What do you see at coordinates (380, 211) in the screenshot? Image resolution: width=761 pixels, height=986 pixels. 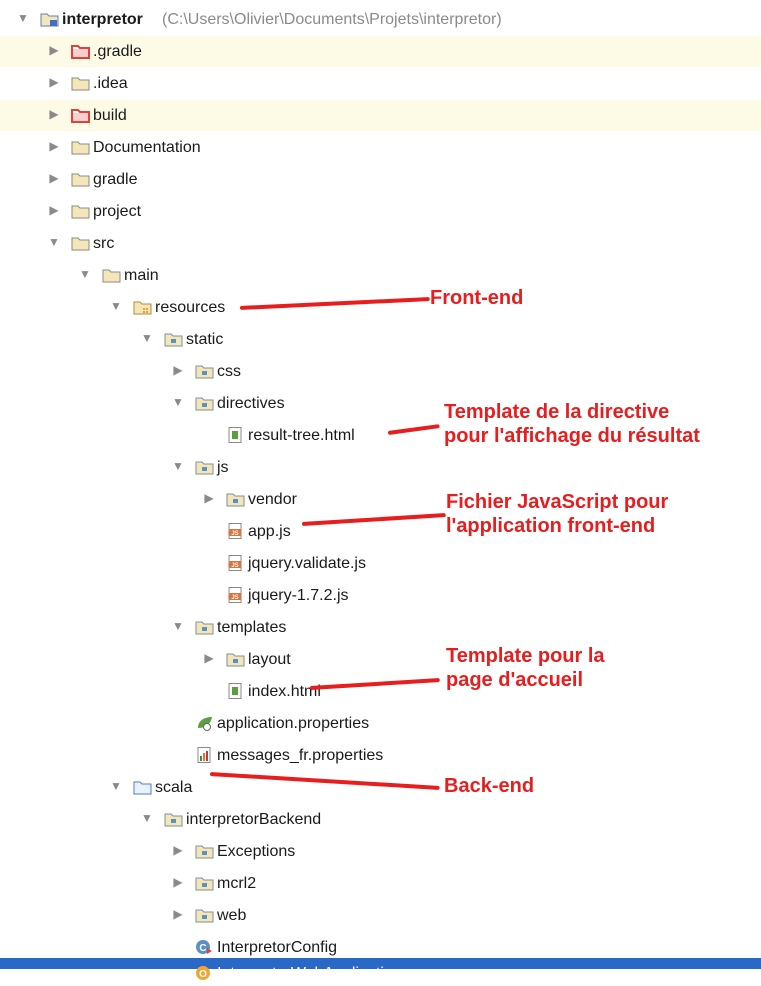 I see `tree-row: ▶ project` at bounding box center [380, 211].